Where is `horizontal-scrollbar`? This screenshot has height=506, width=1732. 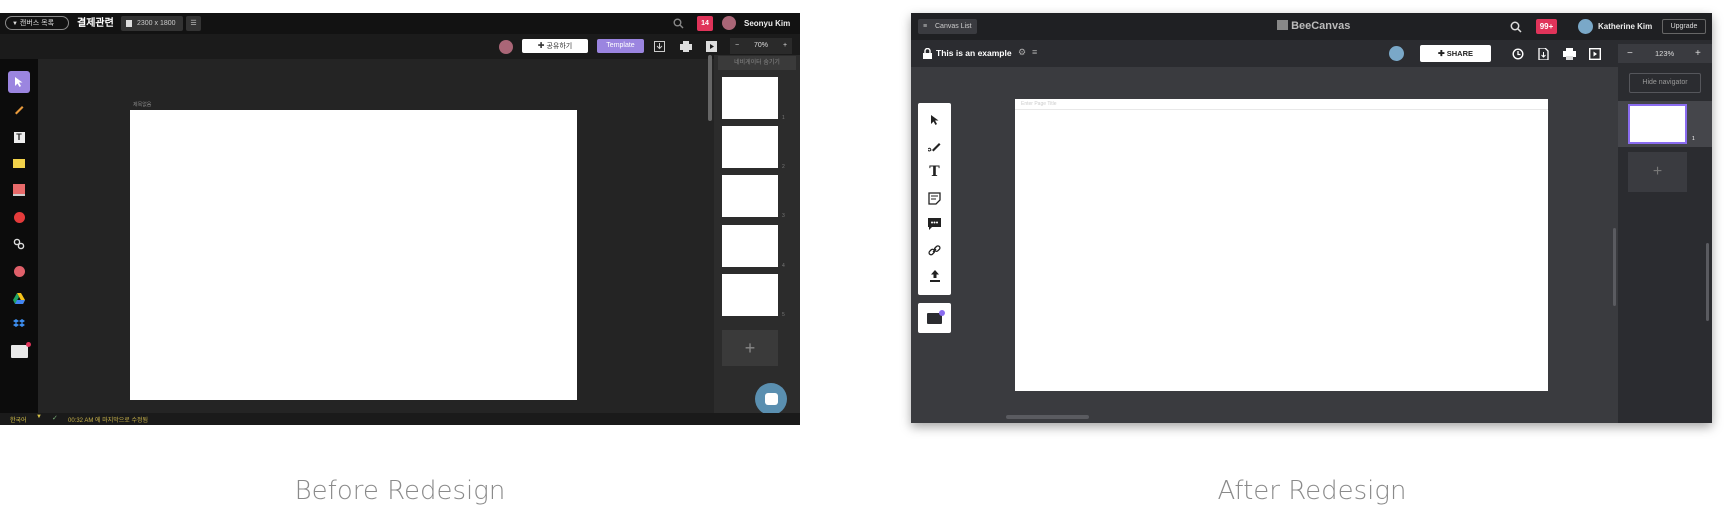 horizontal-scrollbar is located at coordinates (1047, 417).